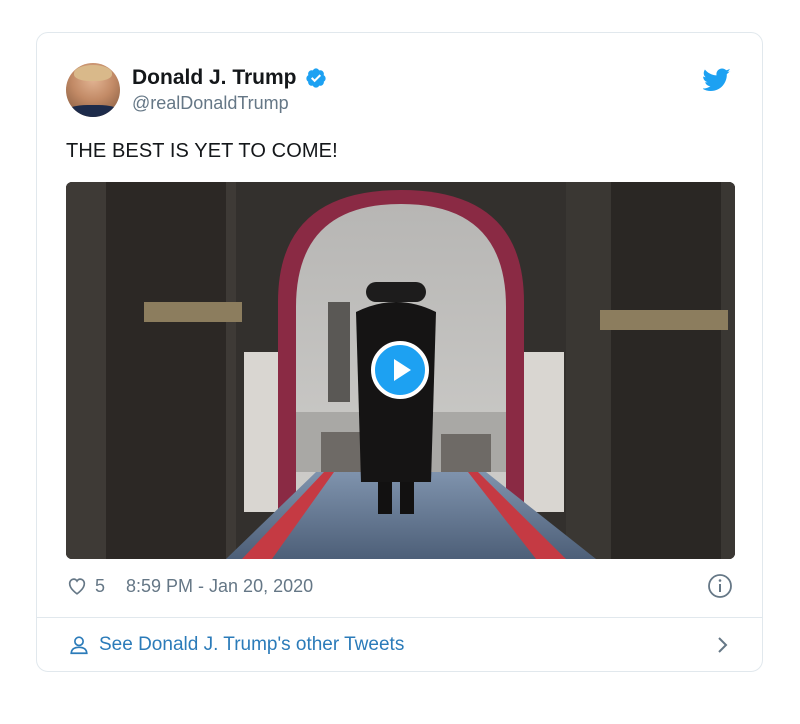  I want to click on like-button: 5, so click(85, 586).